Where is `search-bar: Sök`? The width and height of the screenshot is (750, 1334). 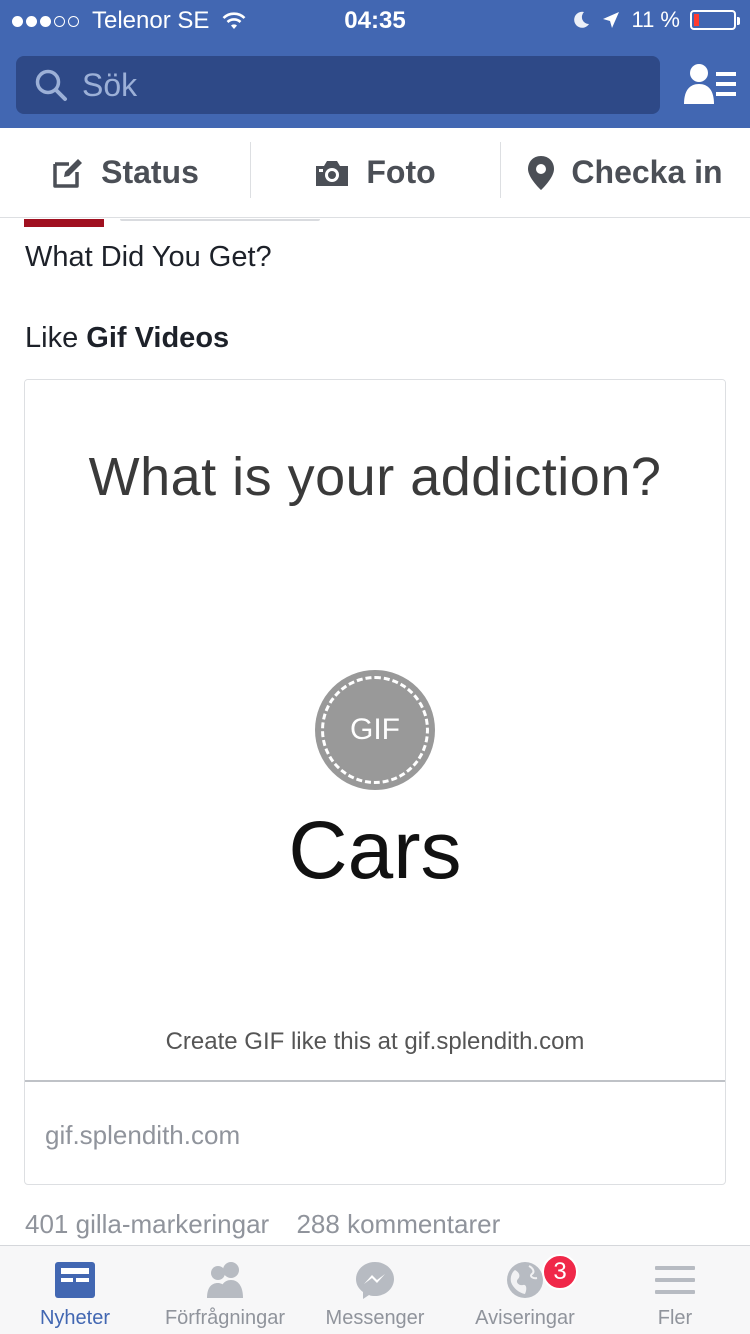 search-bar: Sök is located at coordinates (338, 85).